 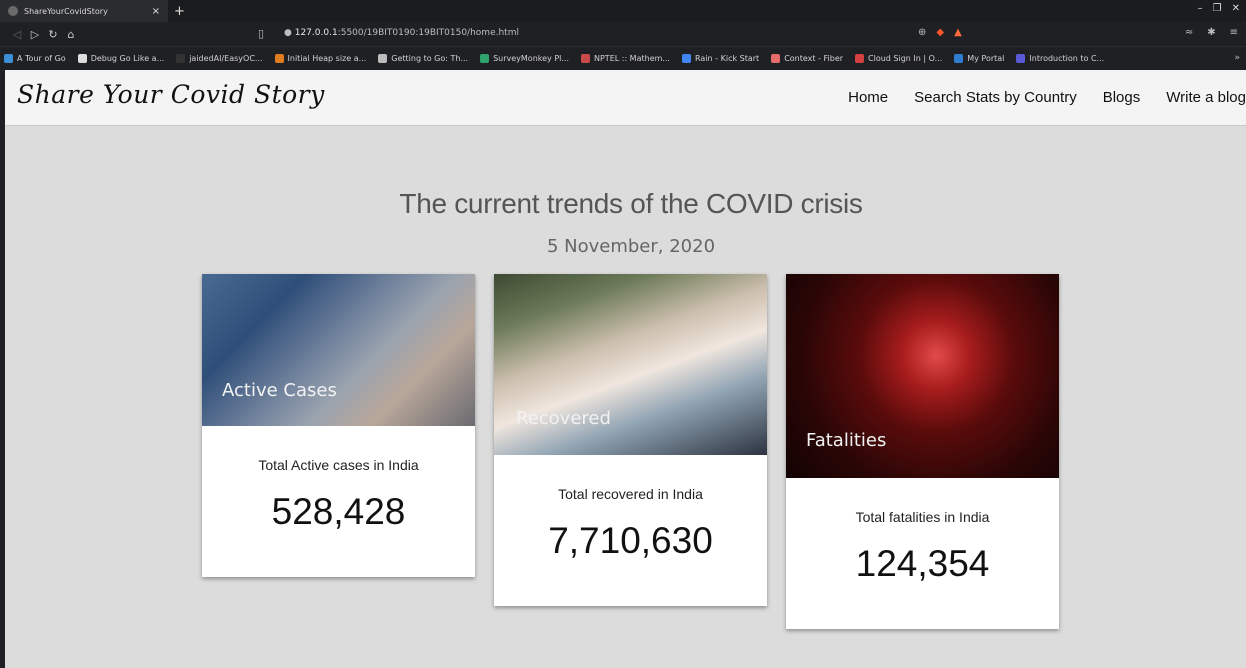 I want to click on window-left-edge, so click(x=2, y=369).